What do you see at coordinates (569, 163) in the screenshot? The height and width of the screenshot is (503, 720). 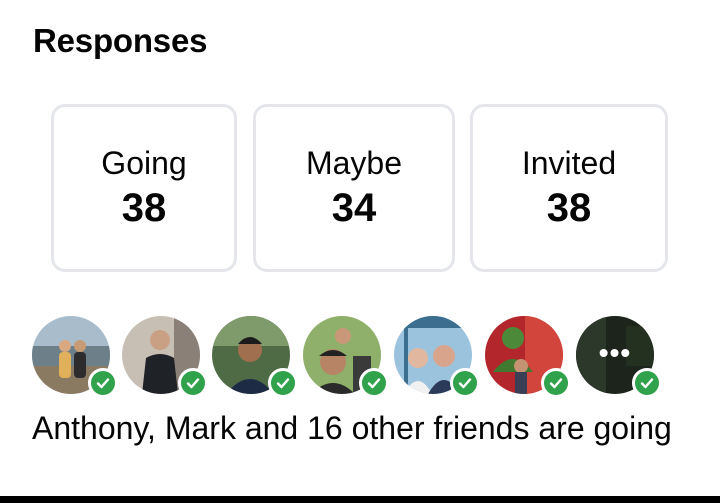 I see `invited-label: Invited` at bounding box center [569, 163].